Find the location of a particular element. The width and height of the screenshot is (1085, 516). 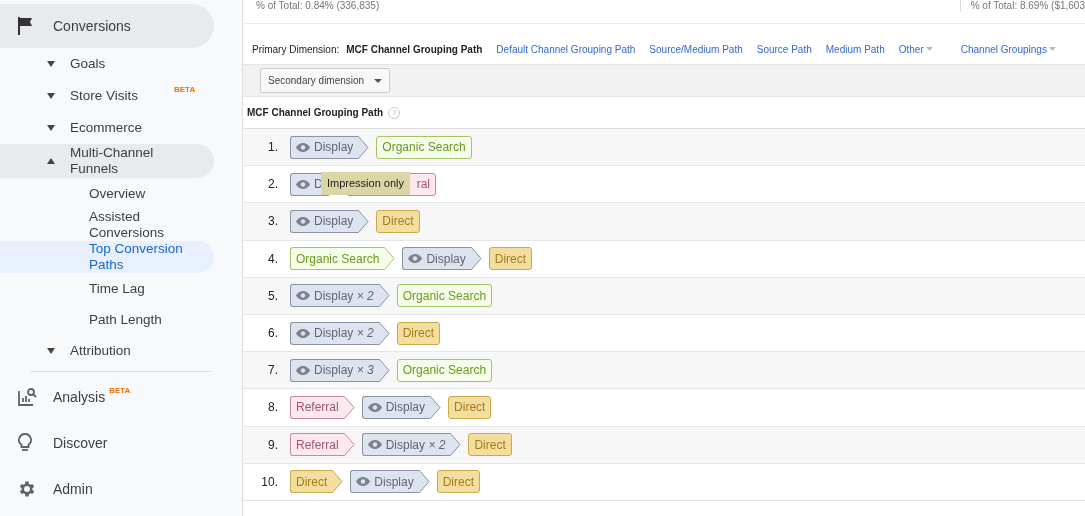

lightbulb-icon is located at coordinates (25, 443).